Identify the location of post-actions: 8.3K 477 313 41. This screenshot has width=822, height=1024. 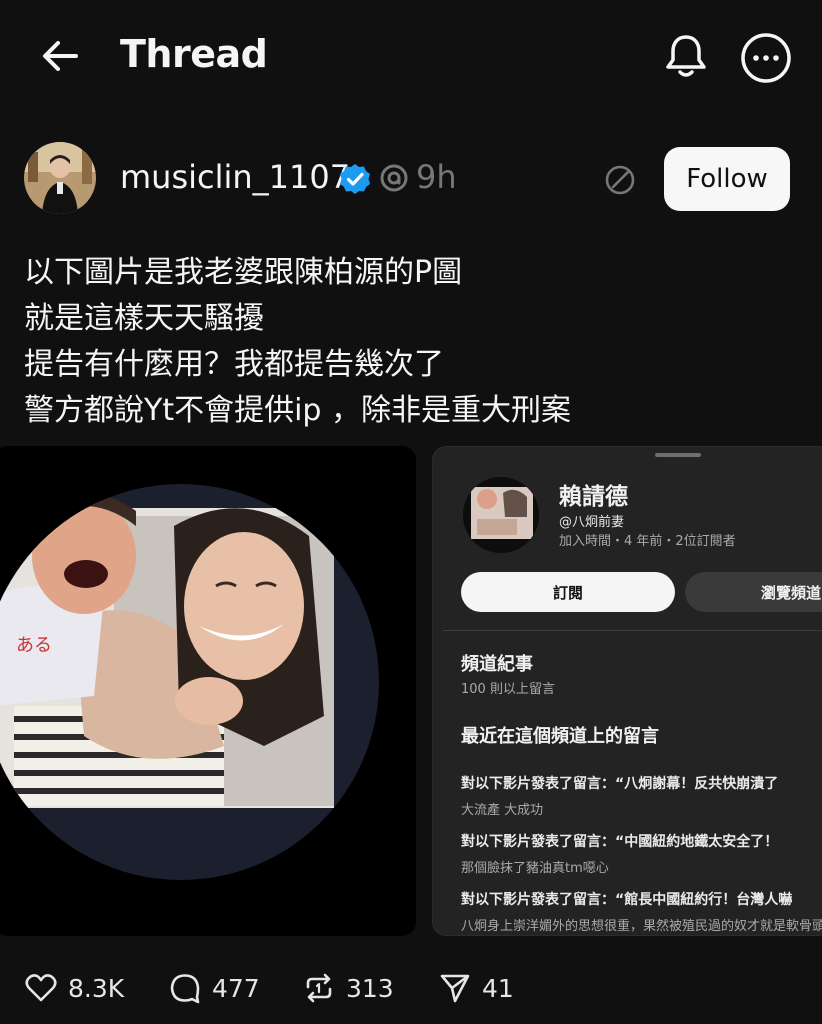
(411, 987).